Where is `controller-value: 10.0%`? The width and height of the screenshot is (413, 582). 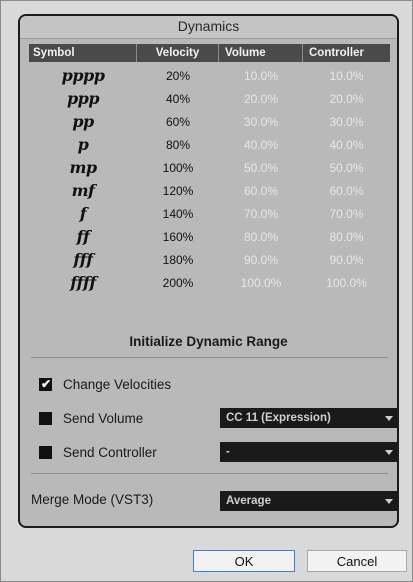 controller-value: 10.0% is located at coordinates (346, 75).